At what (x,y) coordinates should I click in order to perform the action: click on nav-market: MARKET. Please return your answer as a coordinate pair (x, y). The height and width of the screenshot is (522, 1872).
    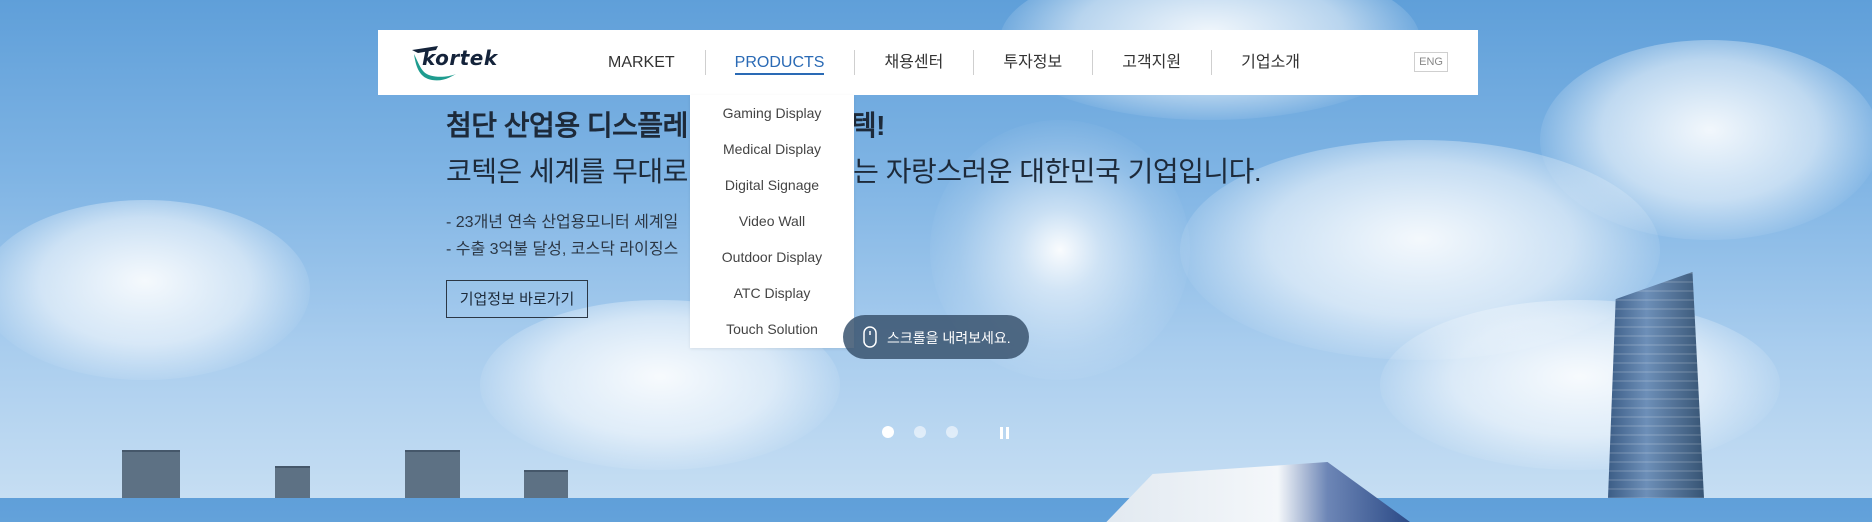
    Looking at the image, I should click on (641, 62).